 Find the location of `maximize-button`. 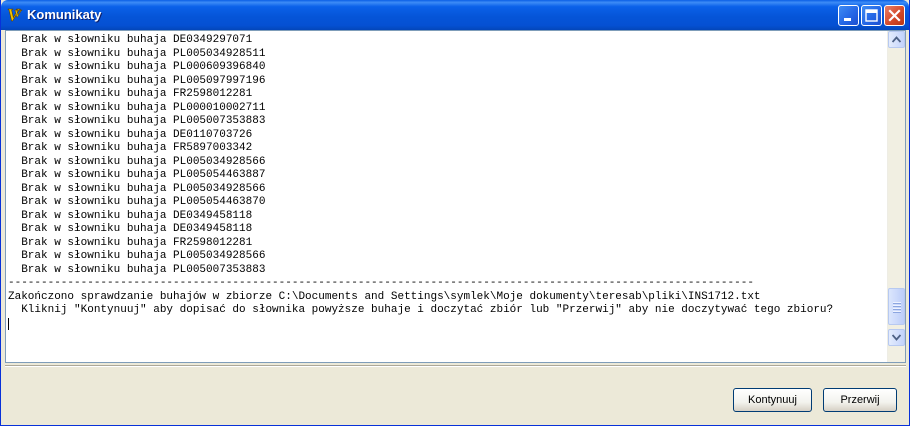

maximize-button is located at coordinates (871, 15).